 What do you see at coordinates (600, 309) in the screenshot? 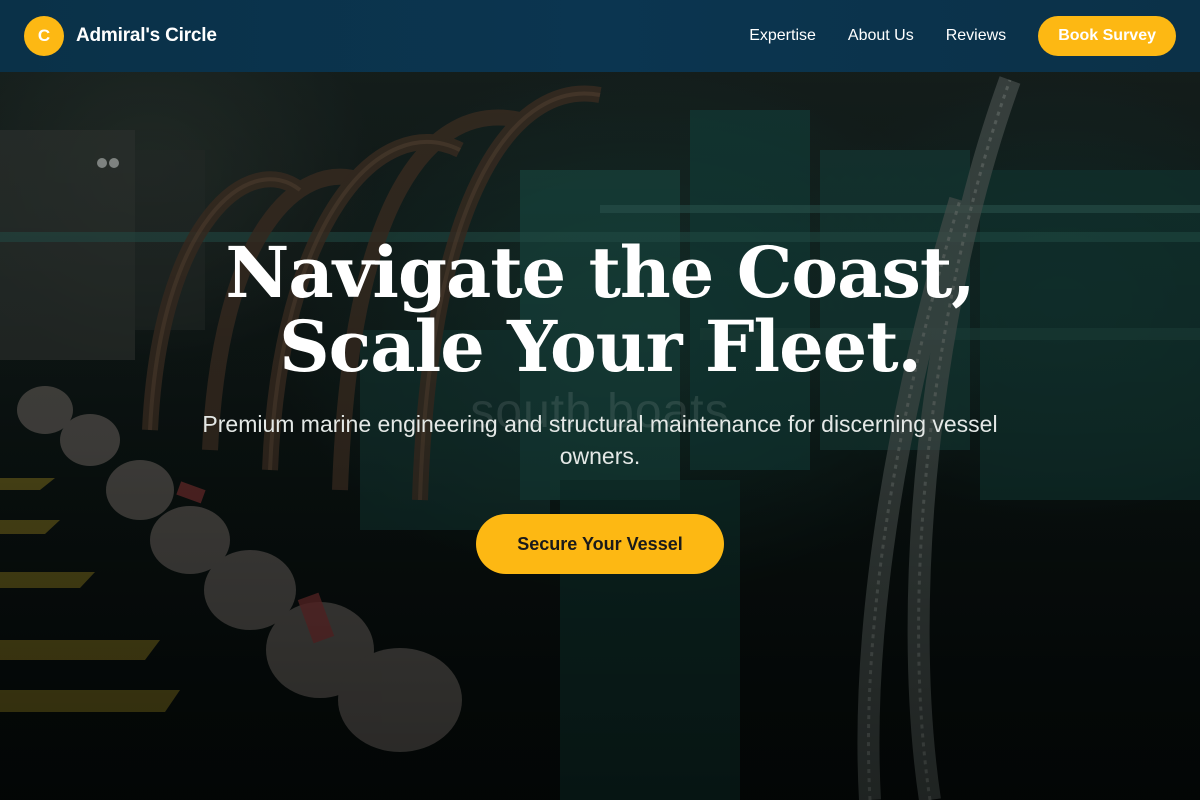
I see `hero-title: Navigate the Coast, Scale Your Fleet.` at bounding box center [600, 309].